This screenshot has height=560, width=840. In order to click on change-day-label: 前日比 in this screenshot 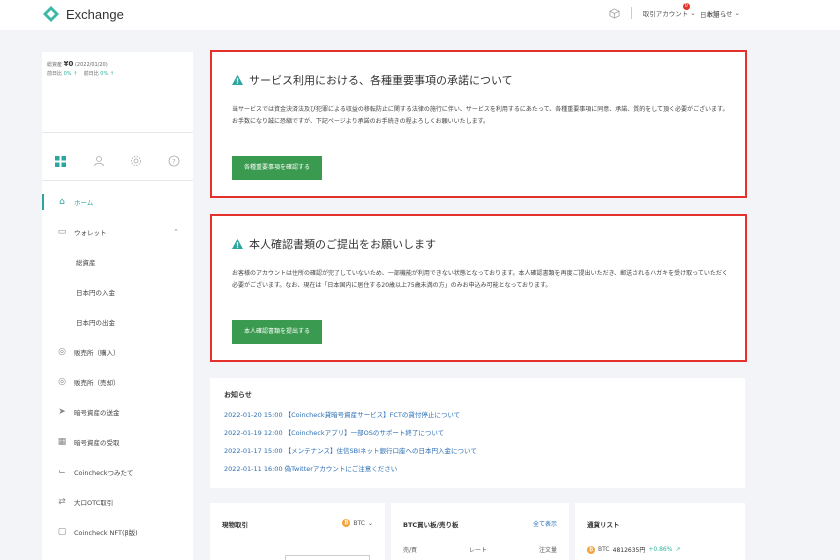, I will do `click(55, 74)`.